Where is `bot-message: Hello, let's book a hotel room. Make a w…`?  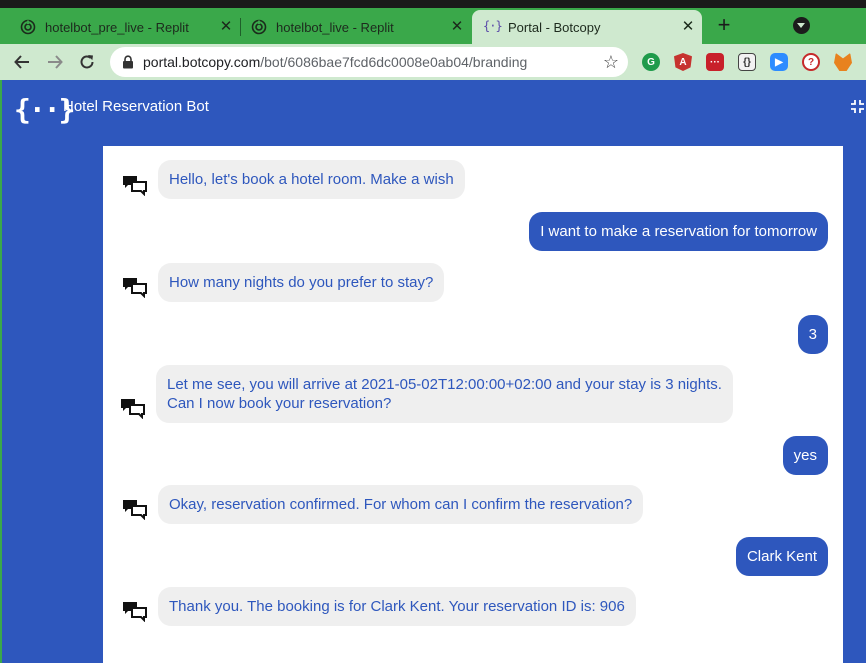
bot-message: Hello, let's book a hotel room. Make a w… is located at coordinates (311, 179).